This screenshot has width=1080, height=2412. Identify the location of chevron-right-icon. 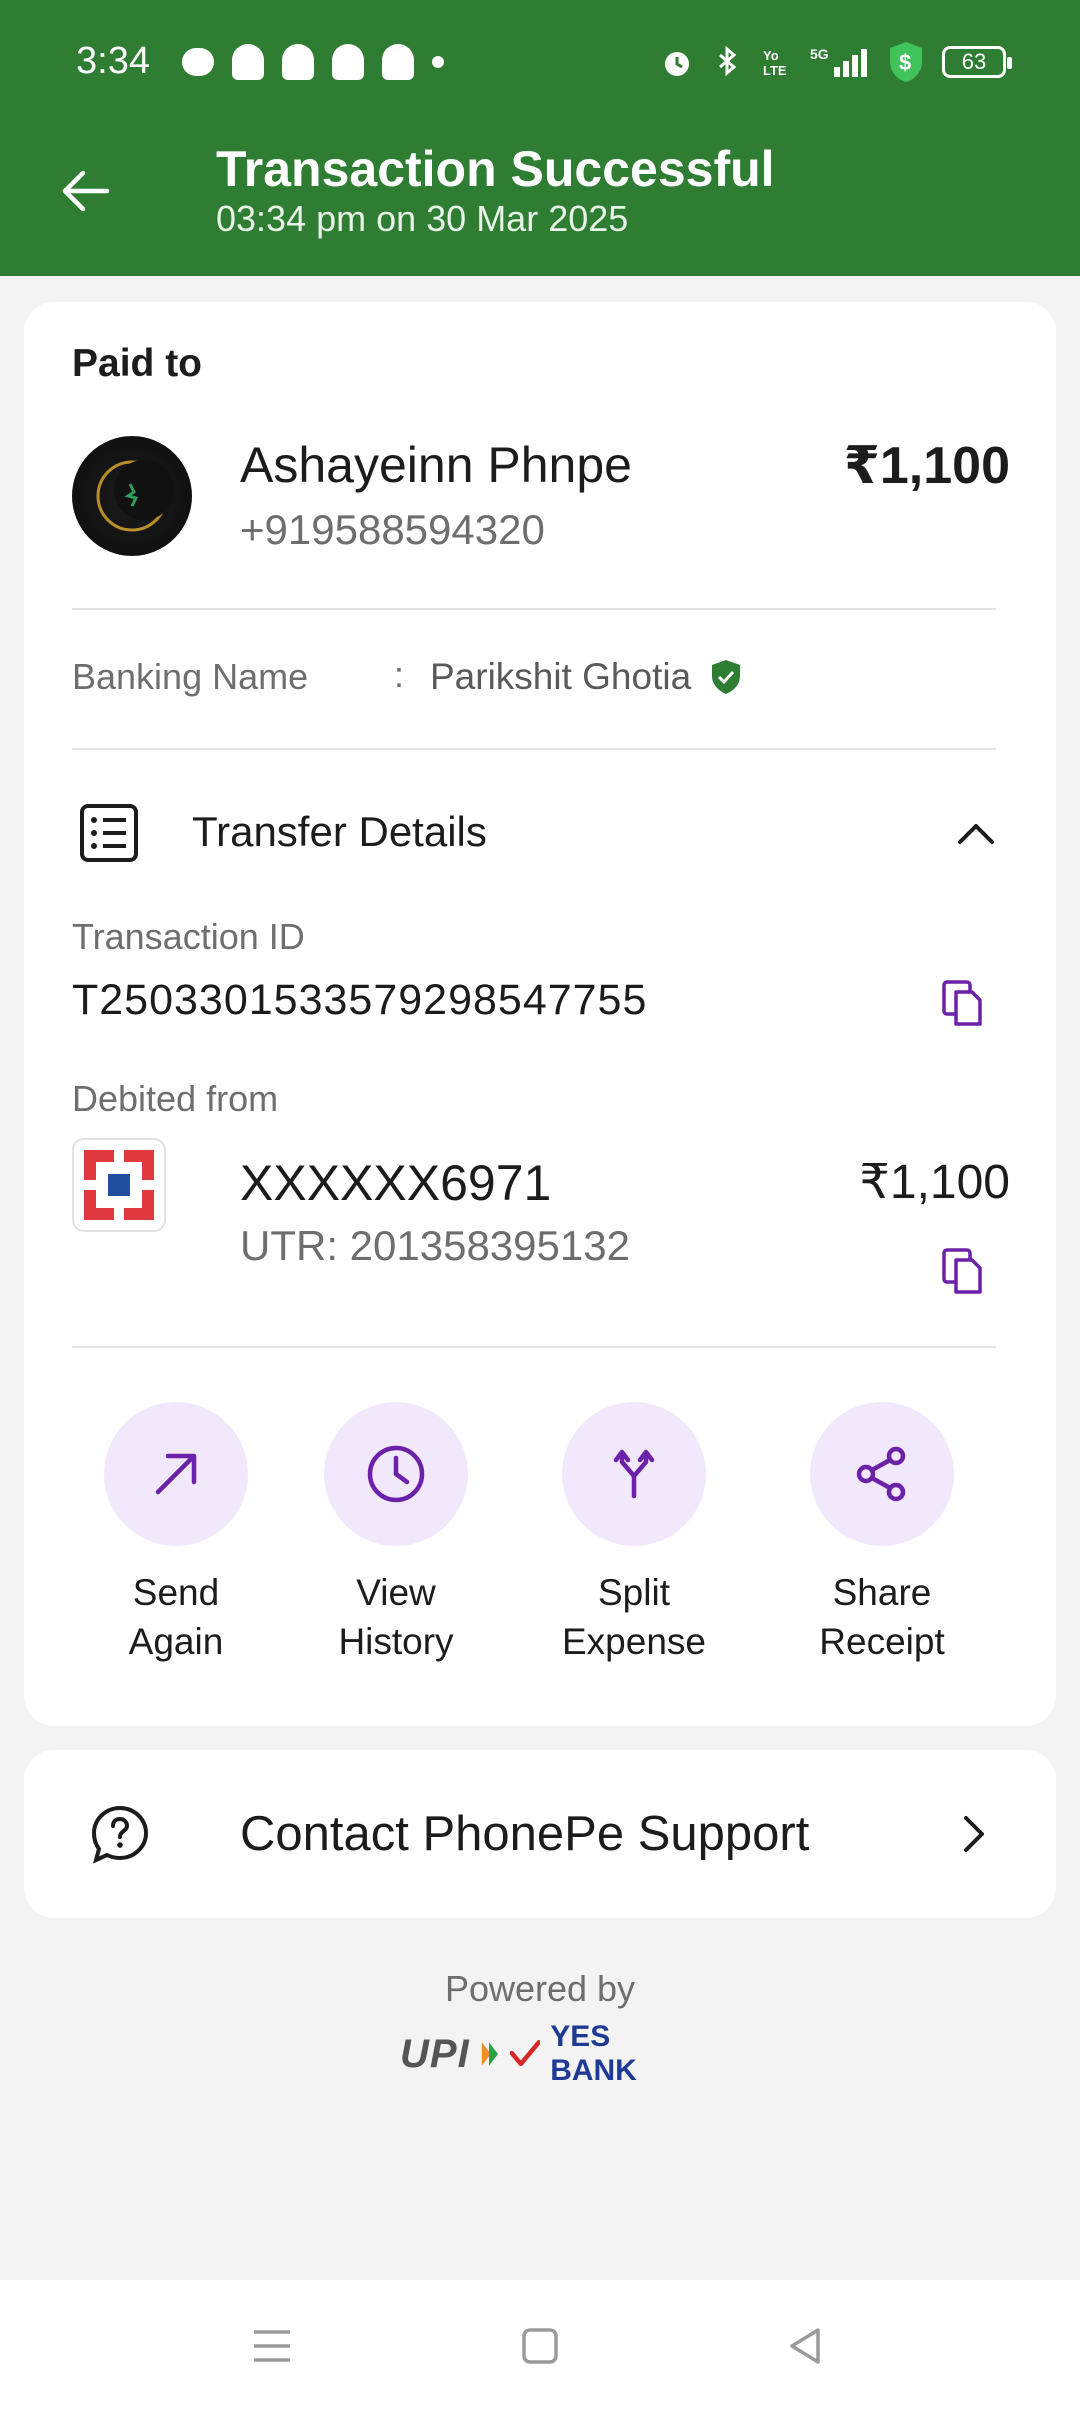
(974, 1834).